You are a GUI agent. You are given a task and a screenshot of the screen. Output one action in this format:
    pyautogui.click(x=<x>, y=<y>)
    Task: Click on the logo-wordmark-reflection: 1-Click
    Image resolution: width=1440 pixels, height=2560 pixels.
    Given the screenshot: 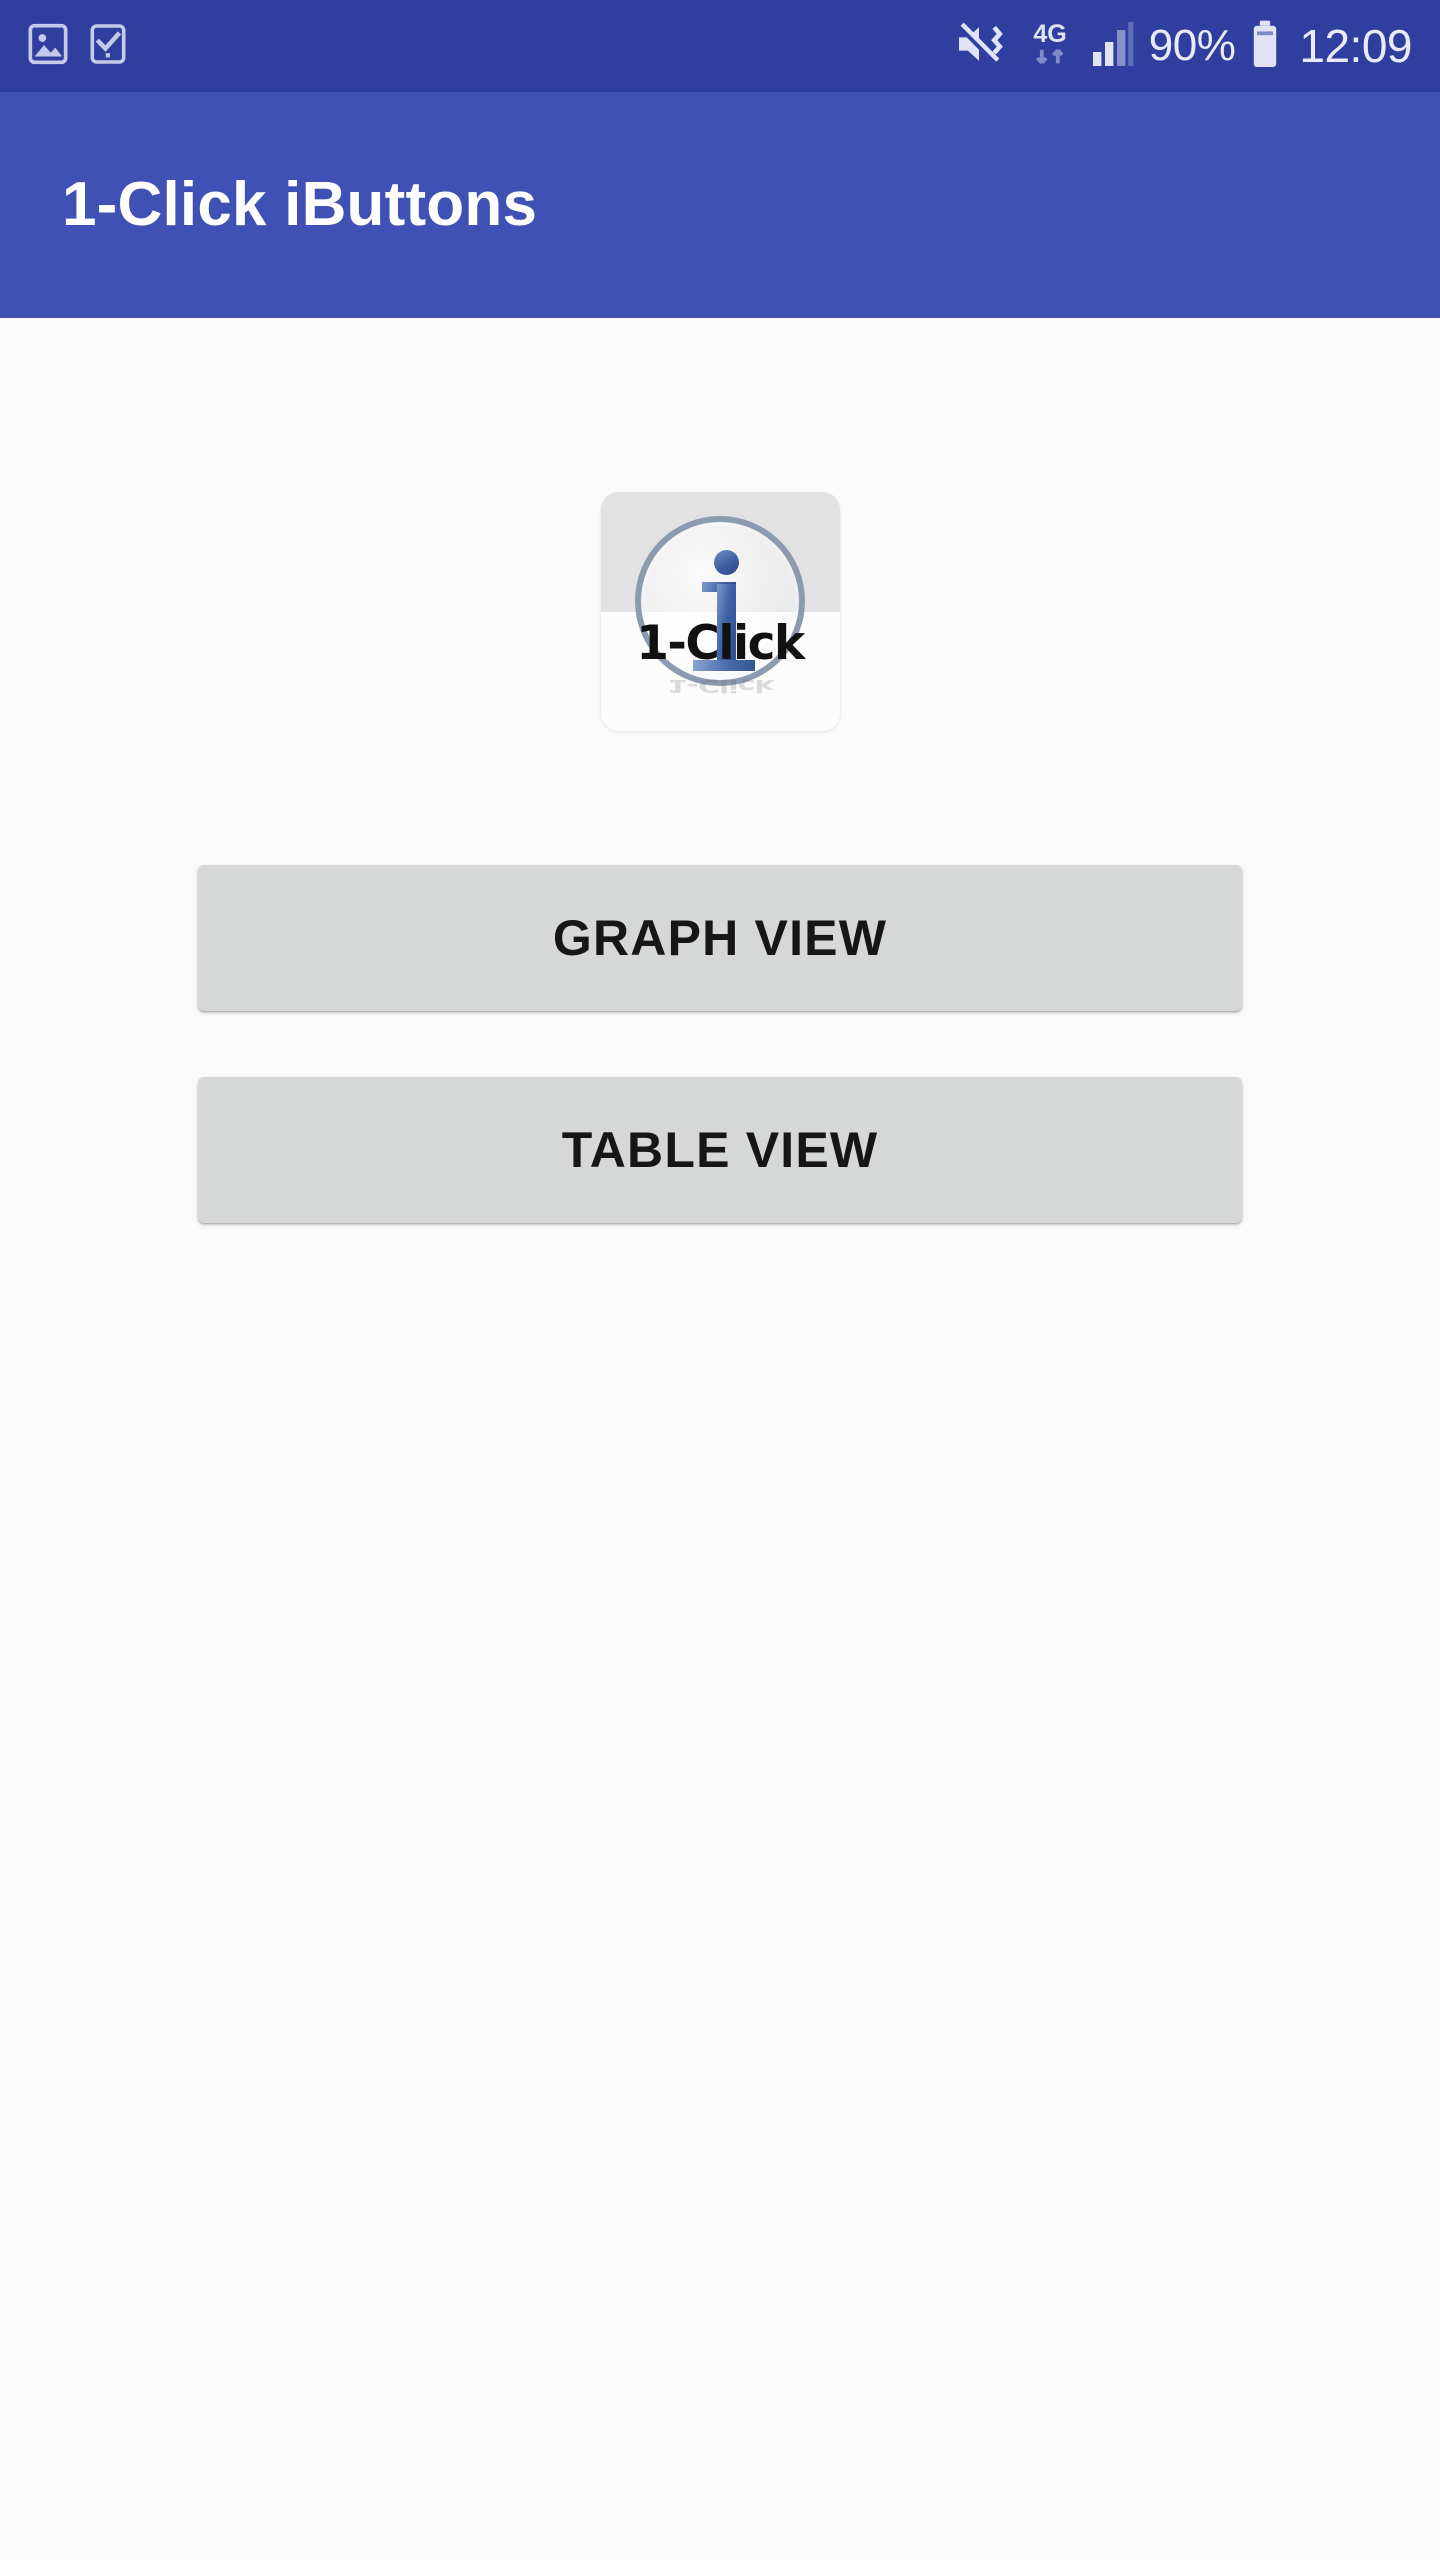 What is the action you would take?
    pyautogui.click(x=720, y=685)
    